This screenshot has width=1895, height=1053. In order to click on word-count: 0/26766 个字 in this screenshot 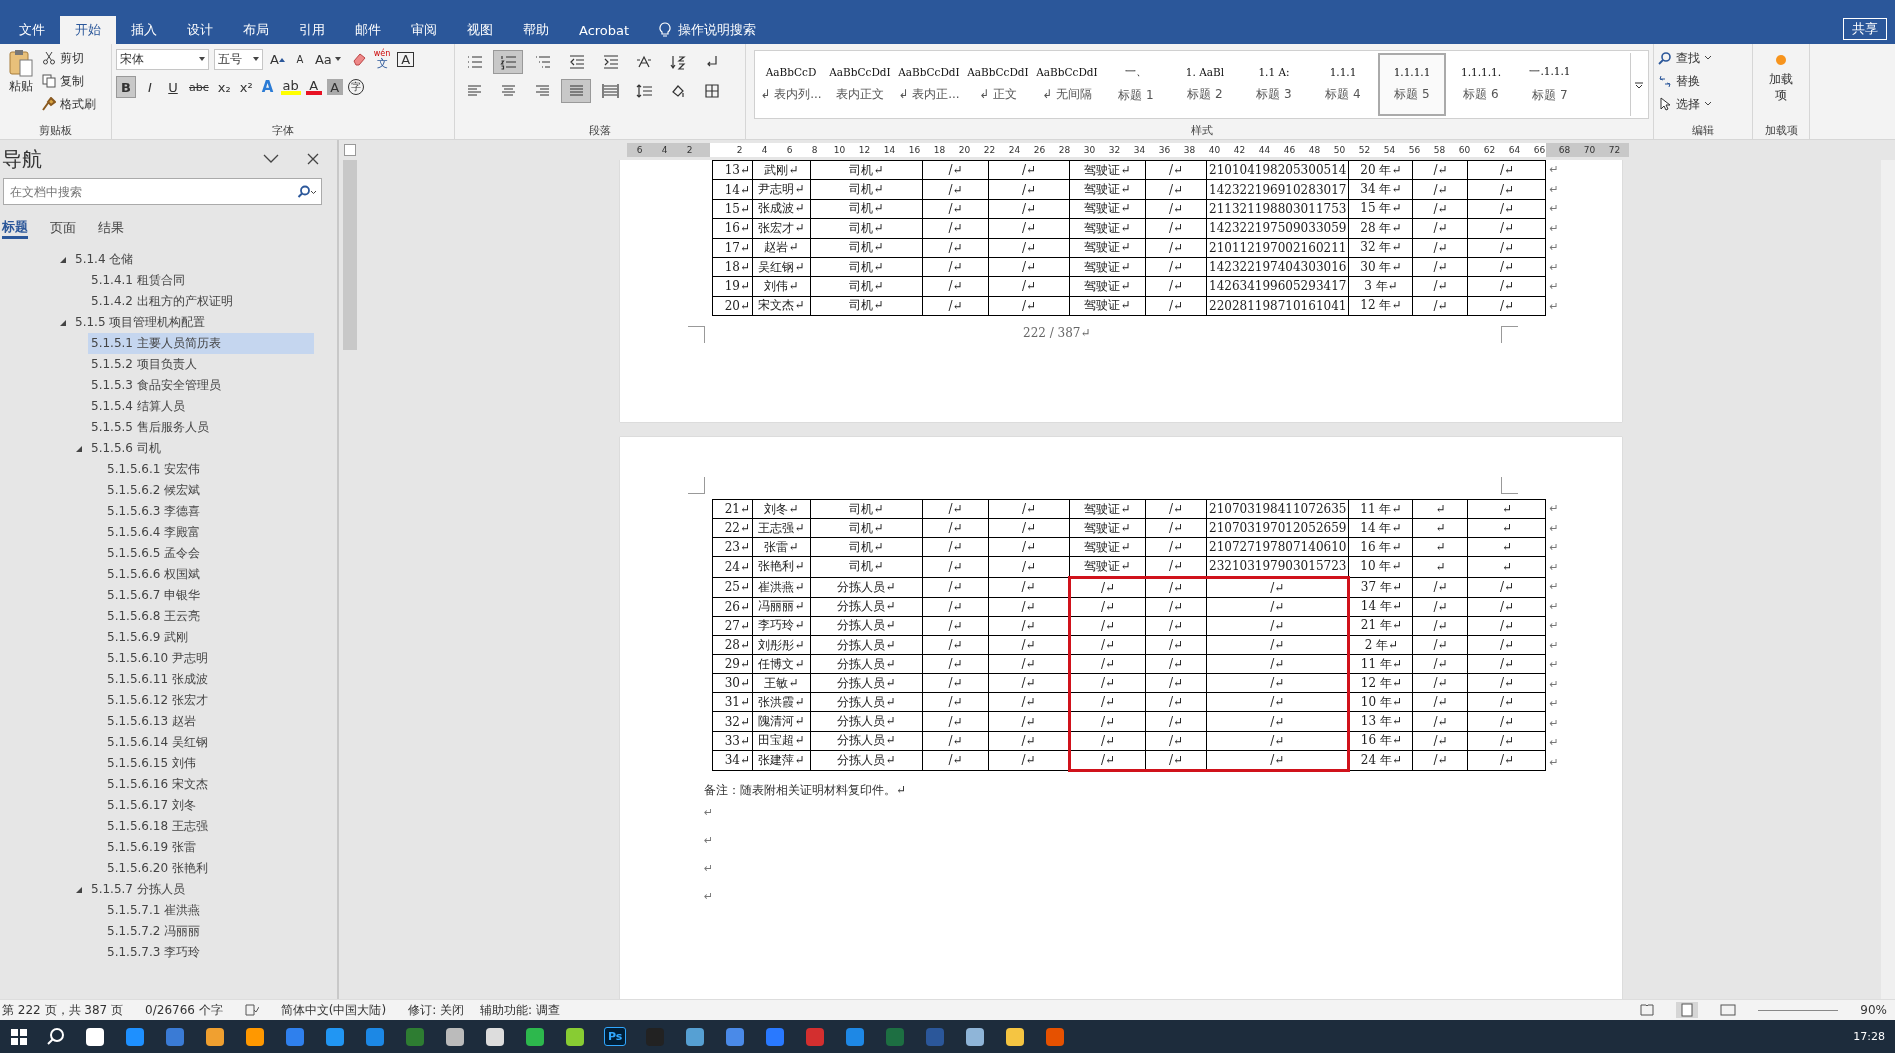, I will do `click(184, 1010)`.